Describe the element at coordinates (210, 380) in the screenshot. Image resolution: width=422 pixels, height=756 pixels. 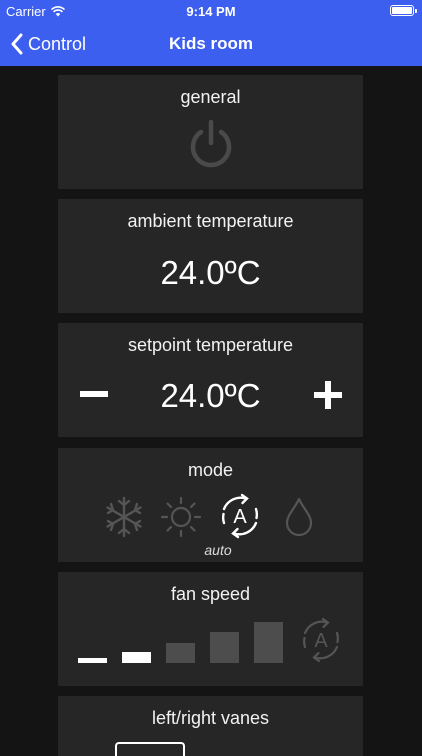
I see `setpoint-card: setpoint temperature 24.0ºC` at that location.